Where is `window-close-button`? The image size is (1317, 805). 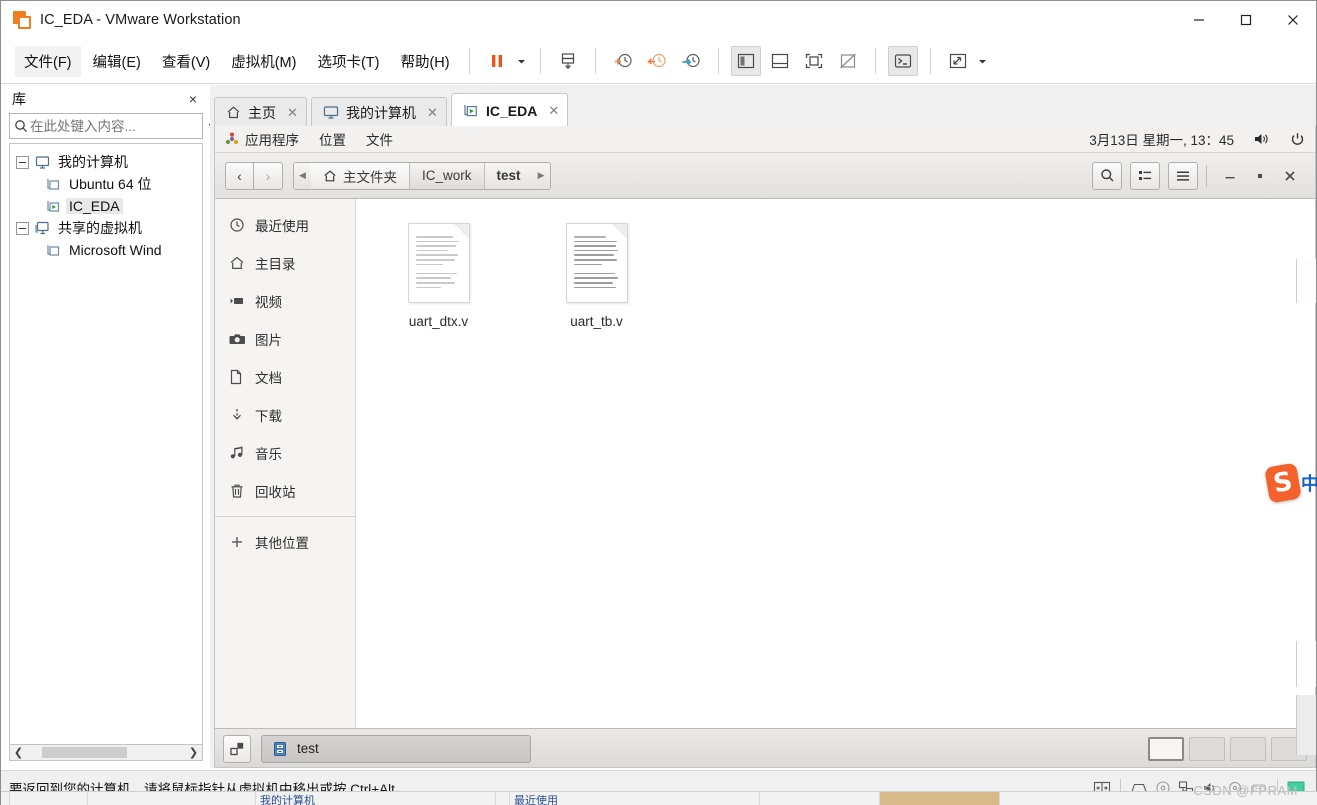
window-close-button is located at coordinates (1290, 176).